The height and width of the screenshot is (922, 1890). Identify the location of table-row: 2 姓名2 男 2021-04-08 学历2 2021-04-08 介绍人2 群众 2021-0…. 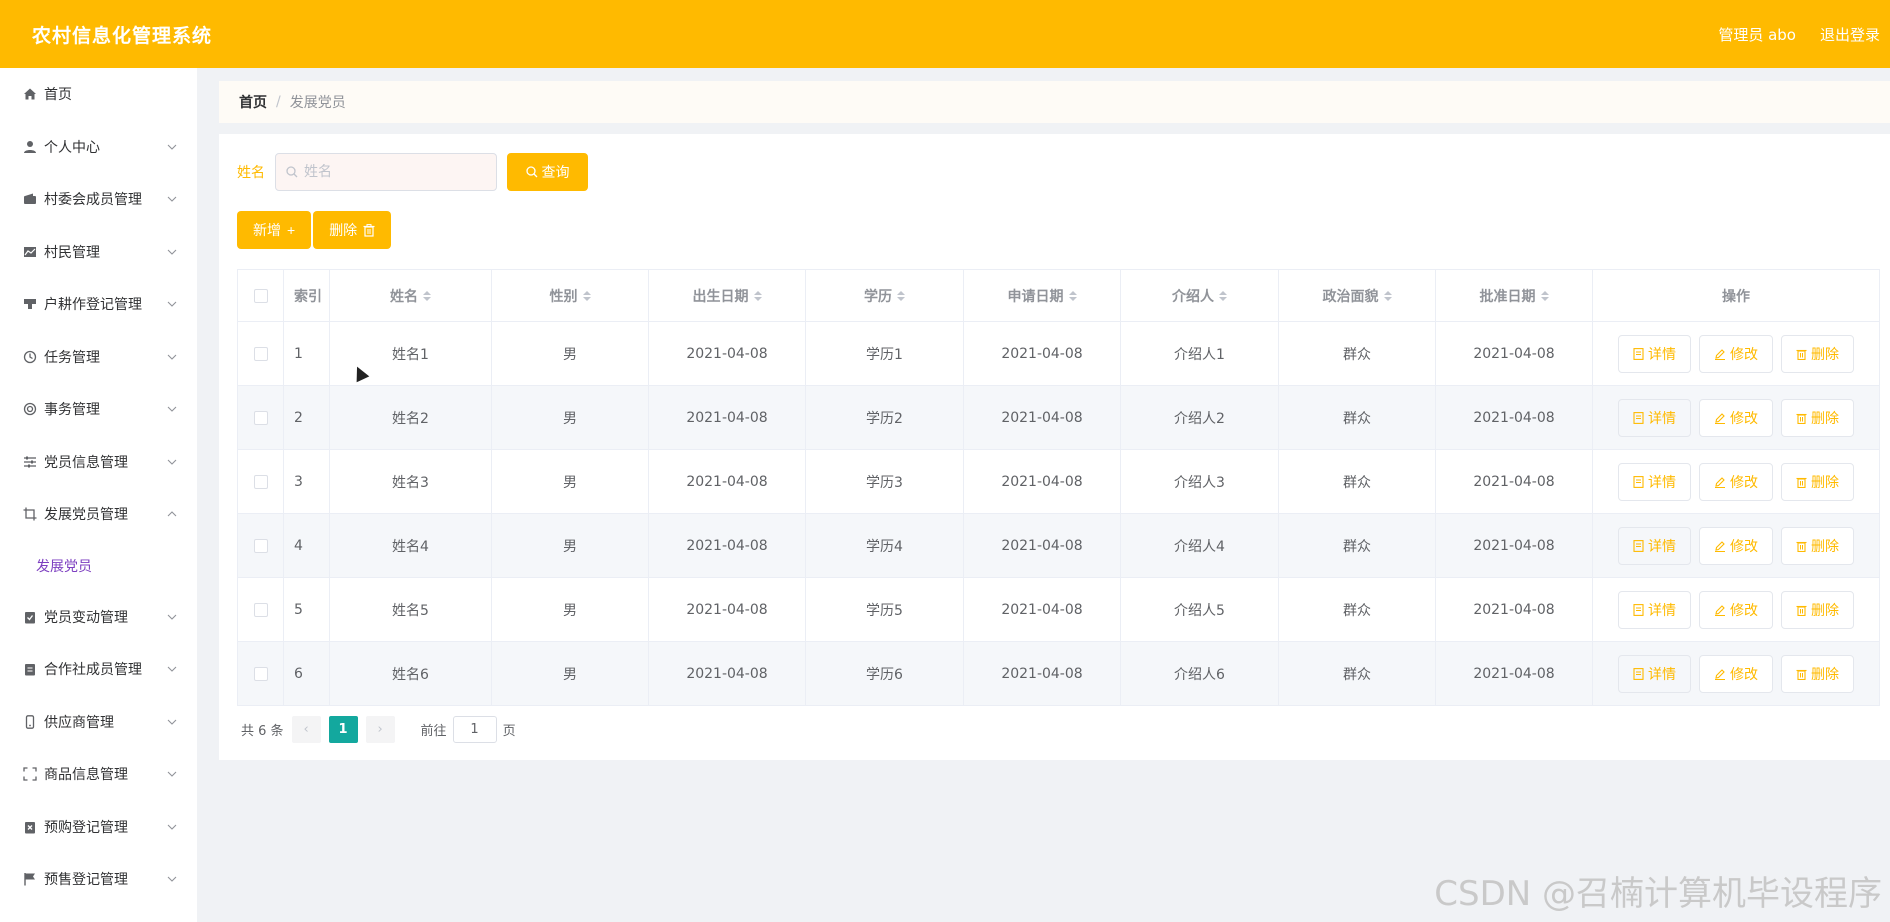
(1059, 418).